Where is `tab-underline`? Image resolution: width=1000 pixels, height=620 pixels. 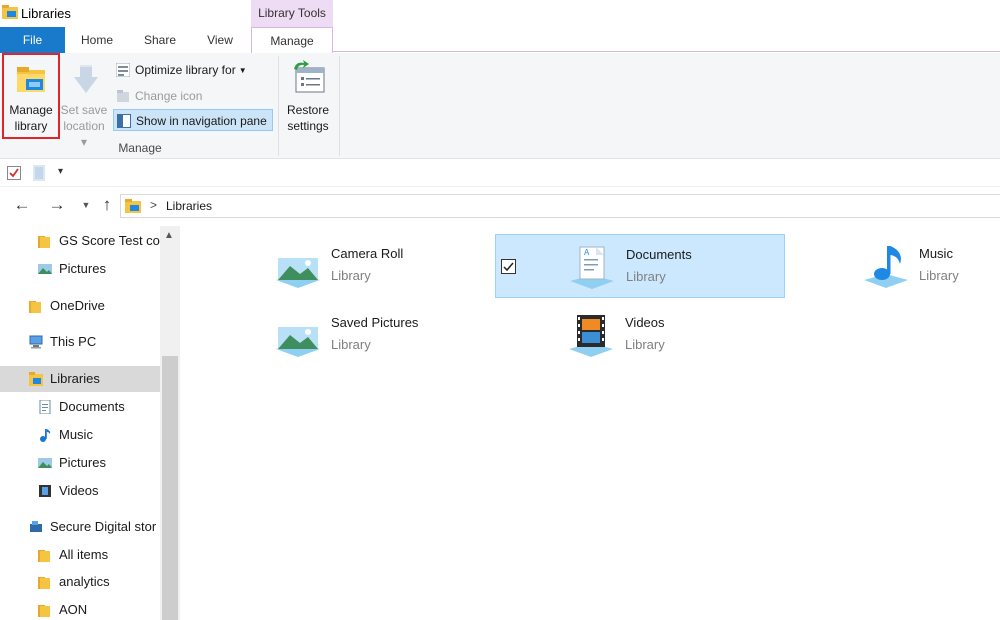 tab-underline is located at coordinates (666, 51).